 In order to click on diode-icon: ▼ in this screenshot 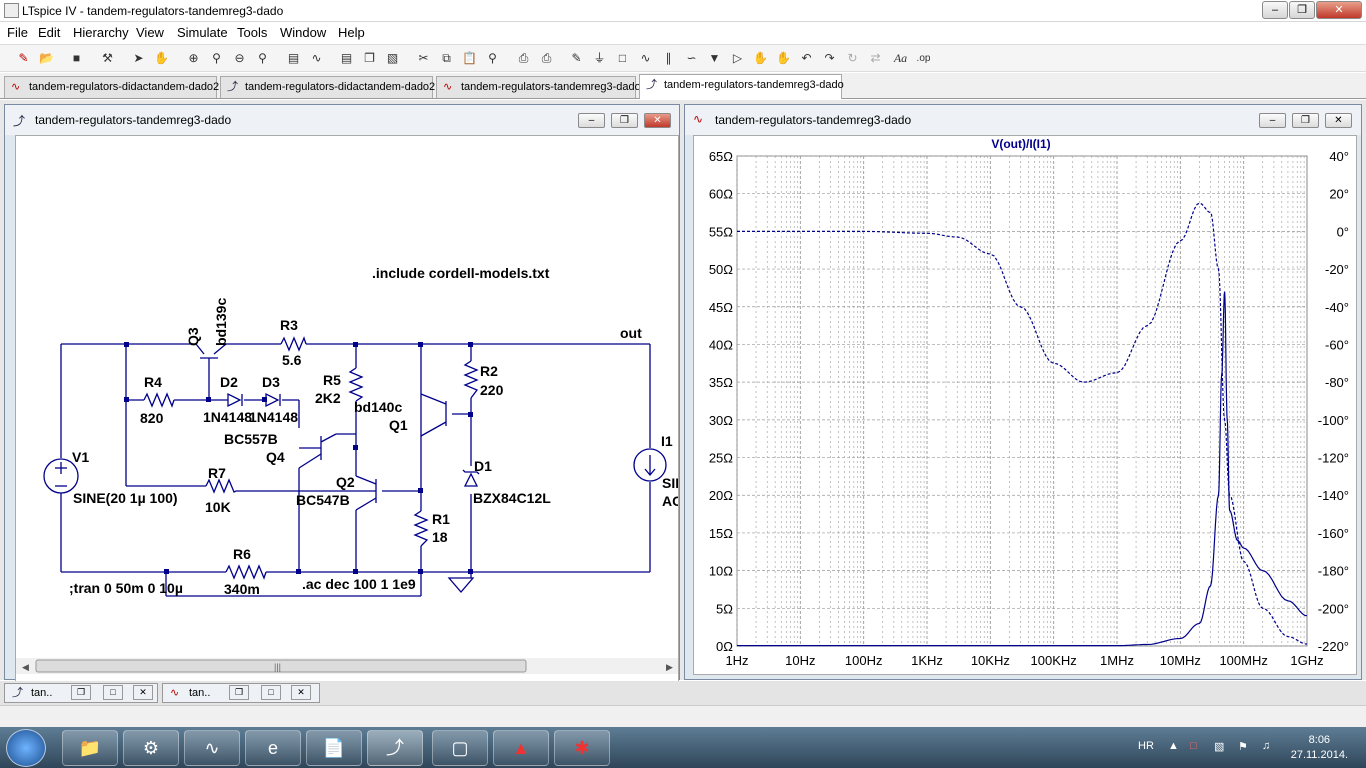, I will do `click(714, 58)`.